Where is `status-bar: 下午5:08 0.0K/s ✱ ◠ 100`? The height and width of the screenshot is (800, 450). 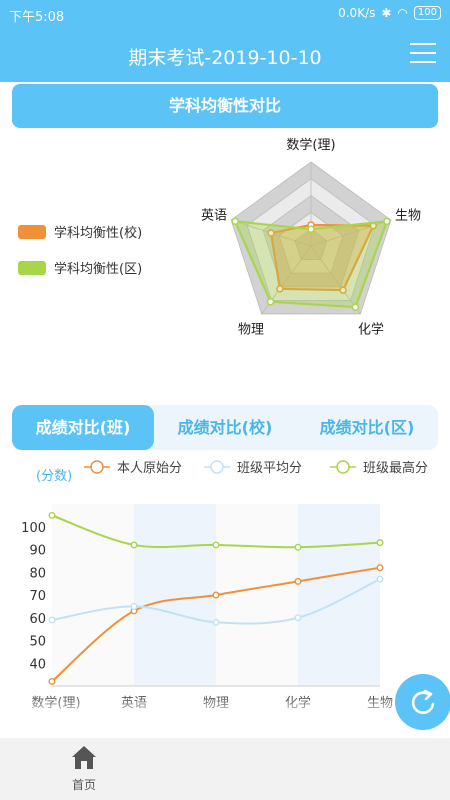 status-bar: 下午5:08 0.0K/s ✱ ◠ 100 is located at coordinates (225, 15).